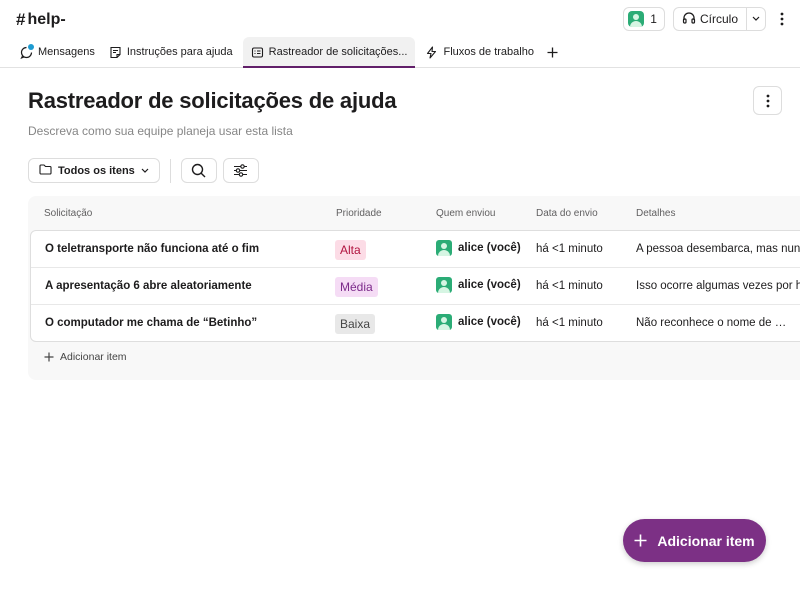  I want to click on huddle-options-button, so click(756, 19).